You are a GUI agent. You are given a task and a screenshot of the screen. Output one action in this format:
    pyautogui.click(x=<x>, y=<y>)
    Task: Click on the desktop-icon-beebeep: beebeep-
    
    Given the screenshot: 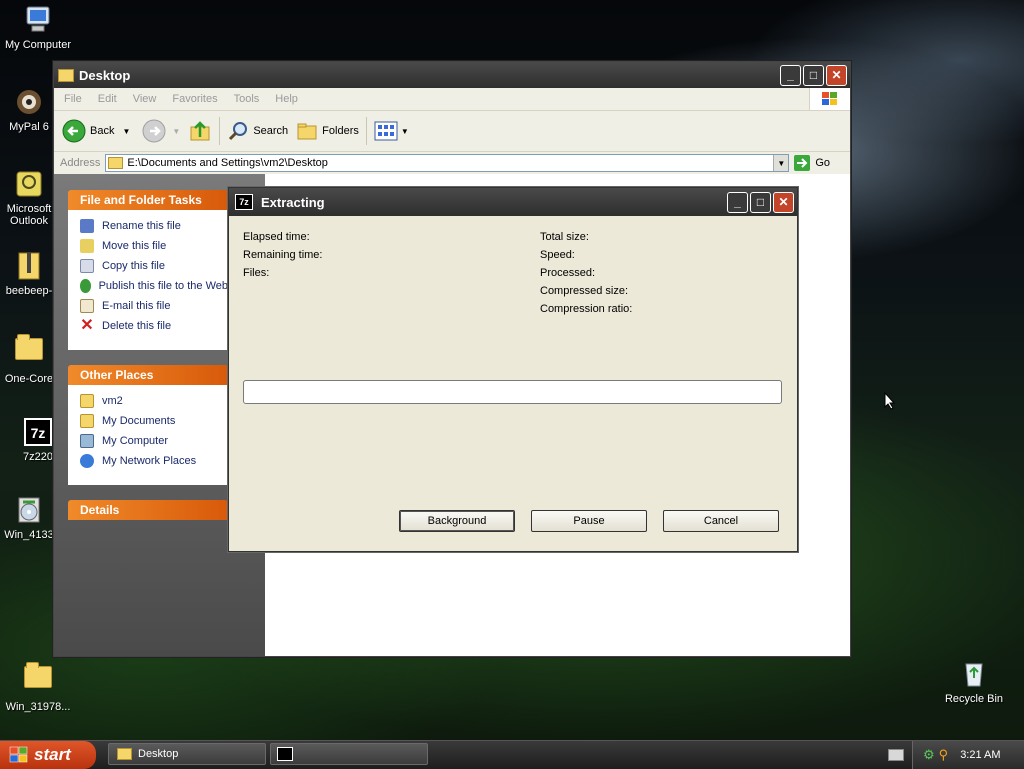 What is the action you would take?
    pyautogui.click(x=29, y=273)
    